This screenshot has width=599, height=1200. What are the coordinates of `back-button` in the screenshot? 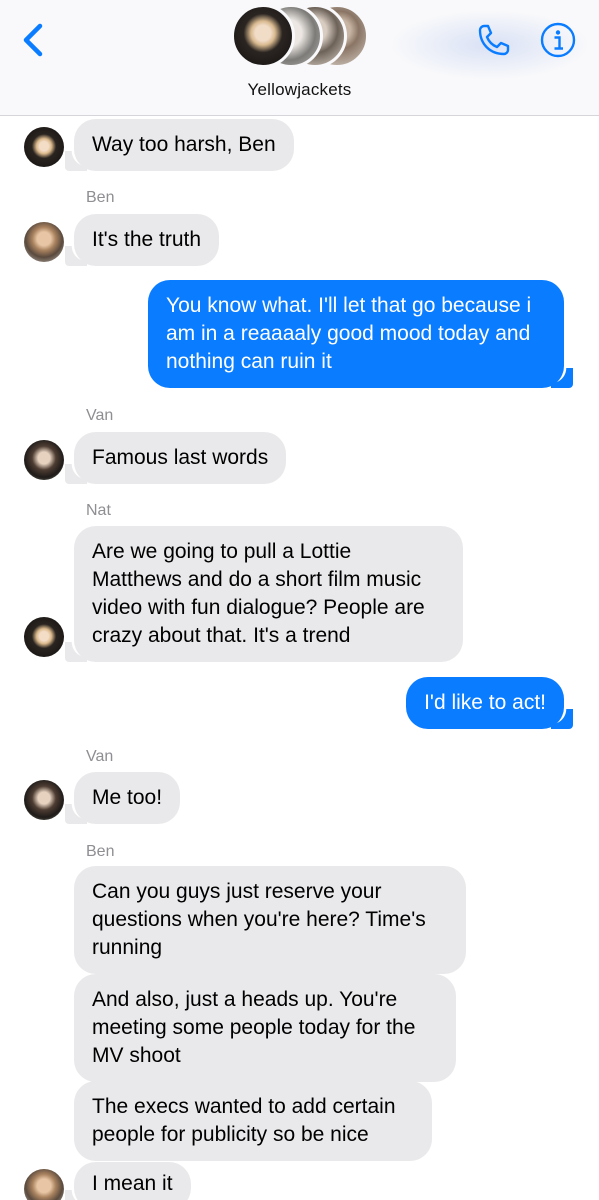 It's located at (35, 40).